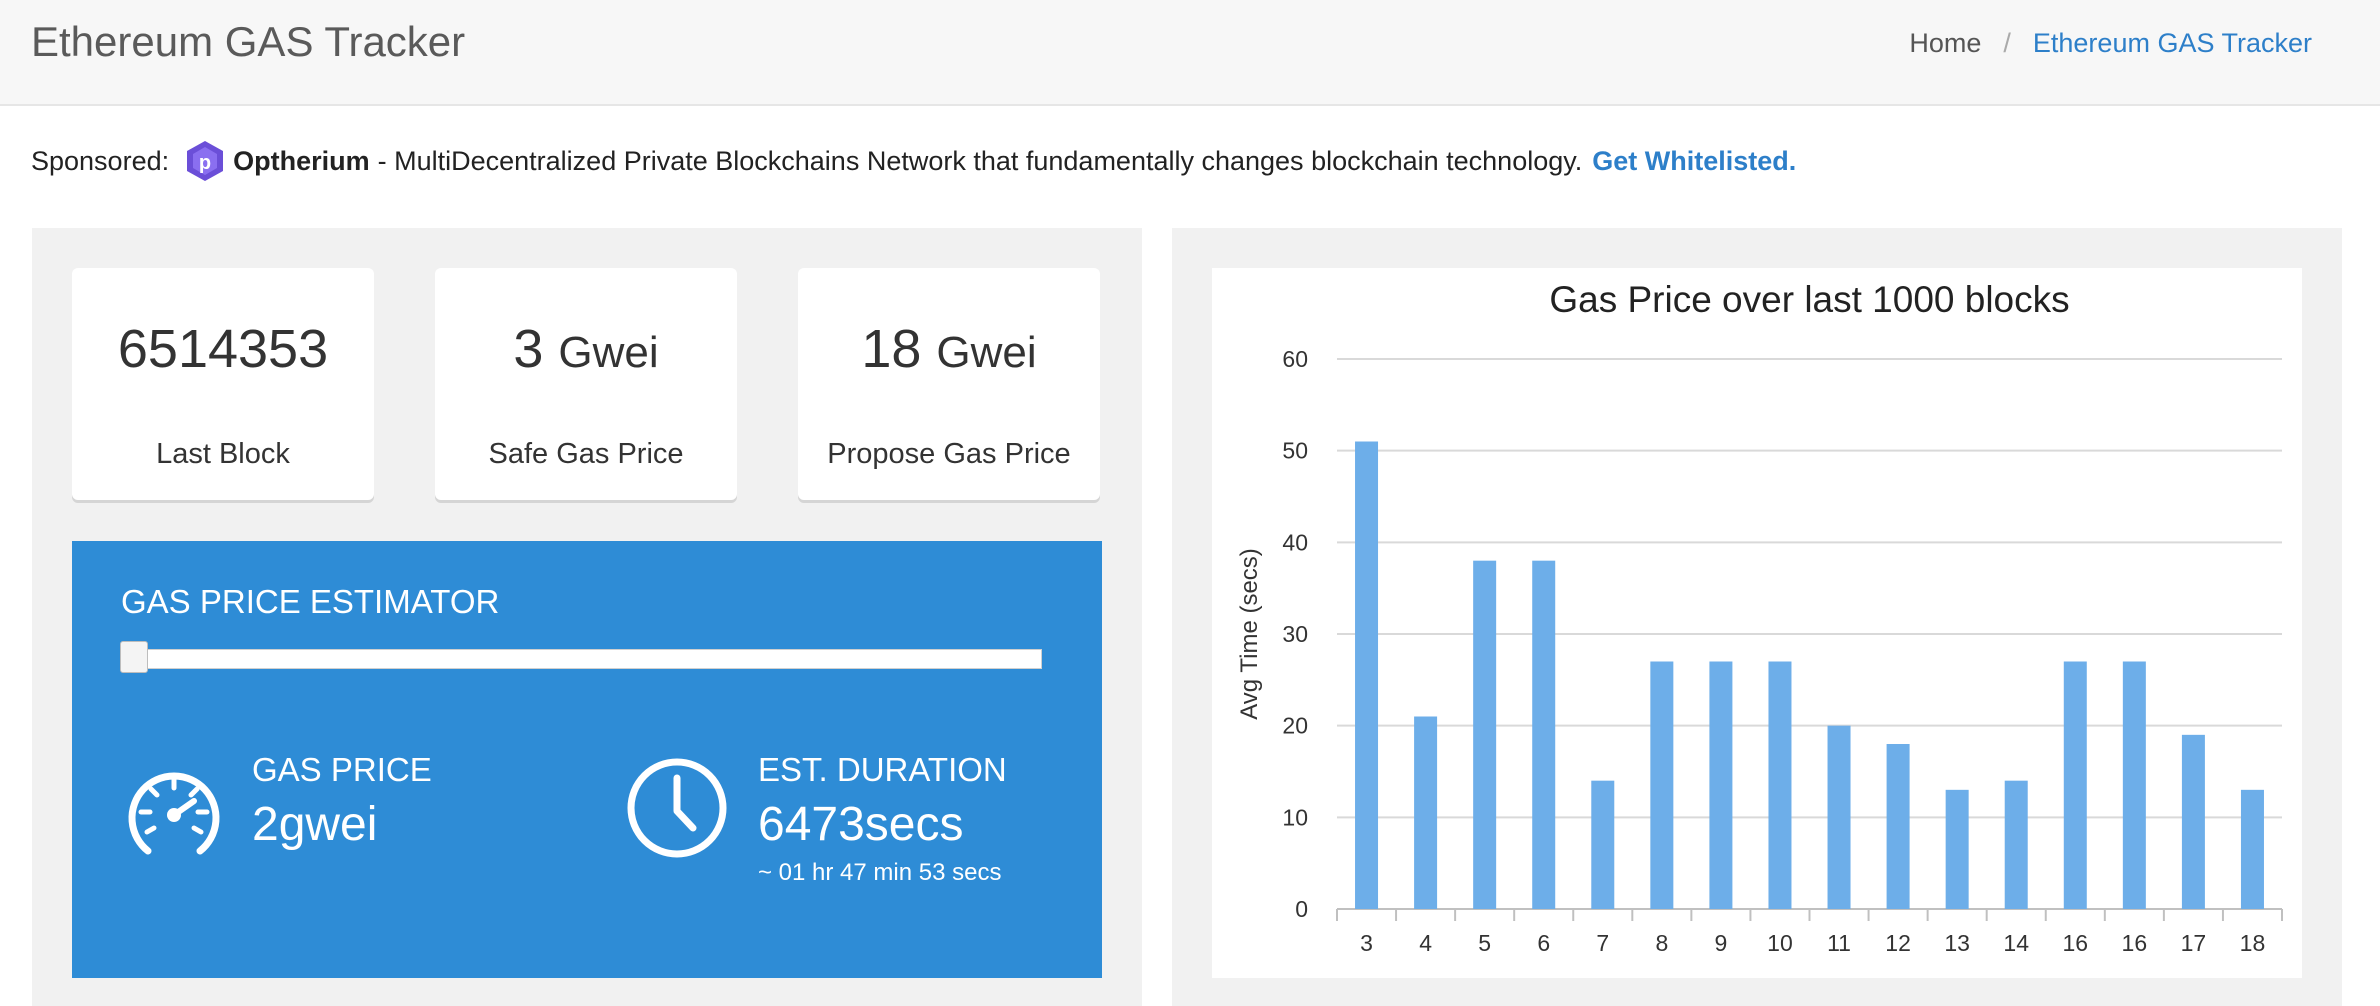 Image resolution: width=2380 pixels, height=1006 pixels. Describe the element at coordinates (2194, 943) in the screenshot. I see `x-tick-label: 17` at that location.